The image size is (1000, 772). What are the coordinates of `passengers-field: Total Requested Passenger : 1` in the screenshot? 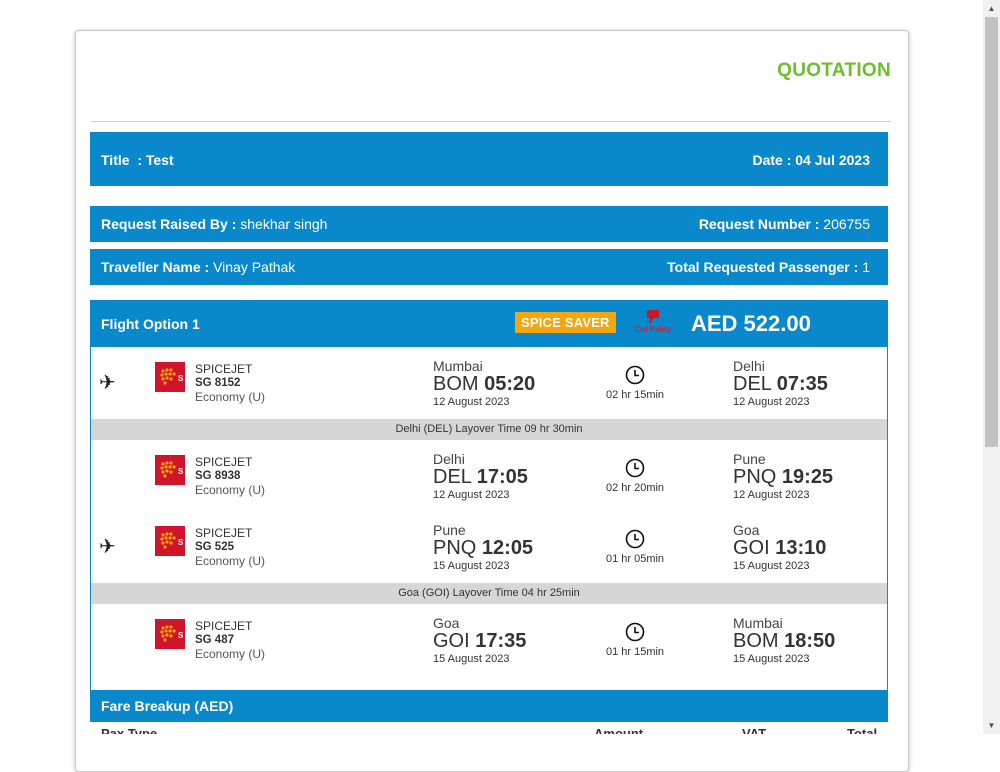 It's located at (768, 267).